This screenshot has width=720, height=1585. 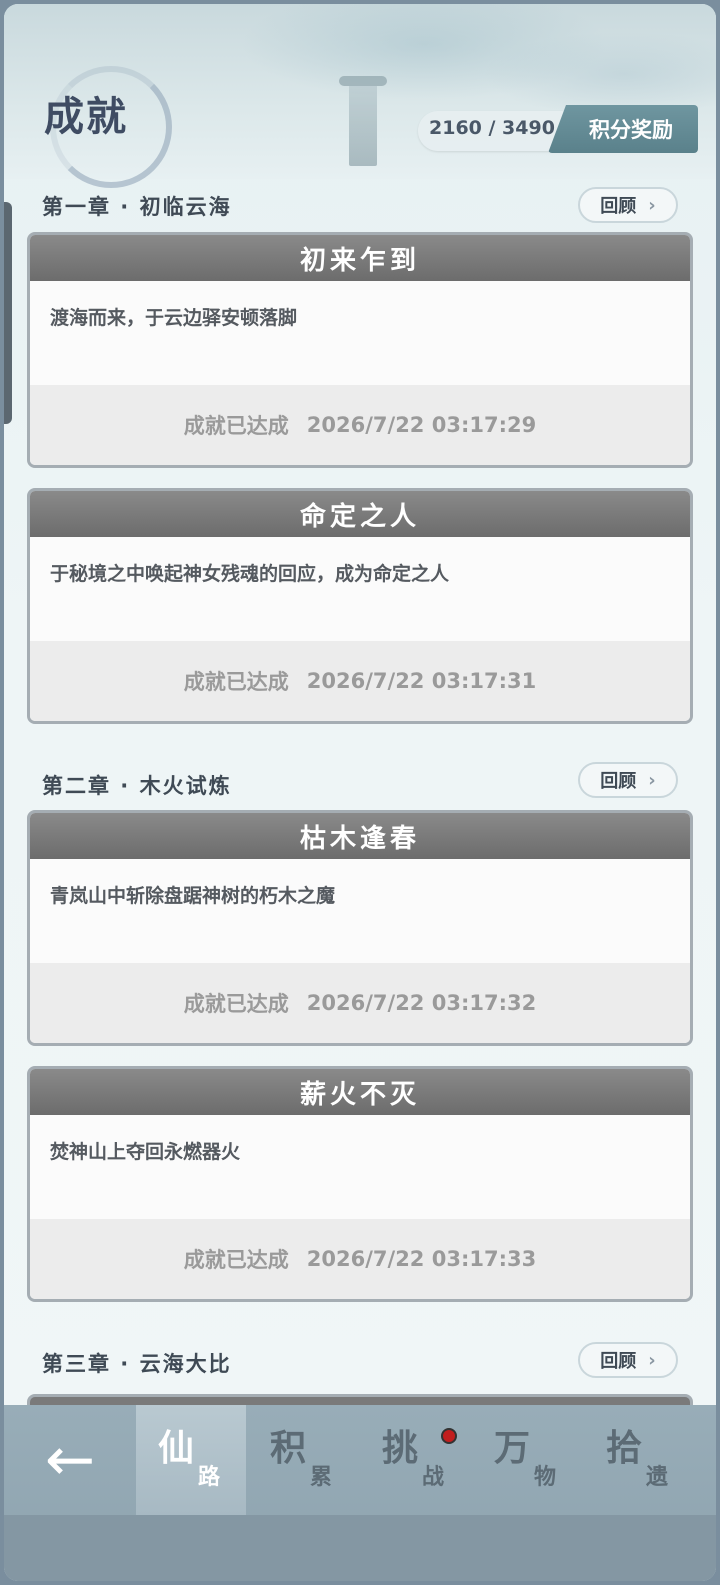 I want to click on achievement-desc: 于秘境之中唤起神女残魂的回应，成为命定之人, so click(x=360, y=579).